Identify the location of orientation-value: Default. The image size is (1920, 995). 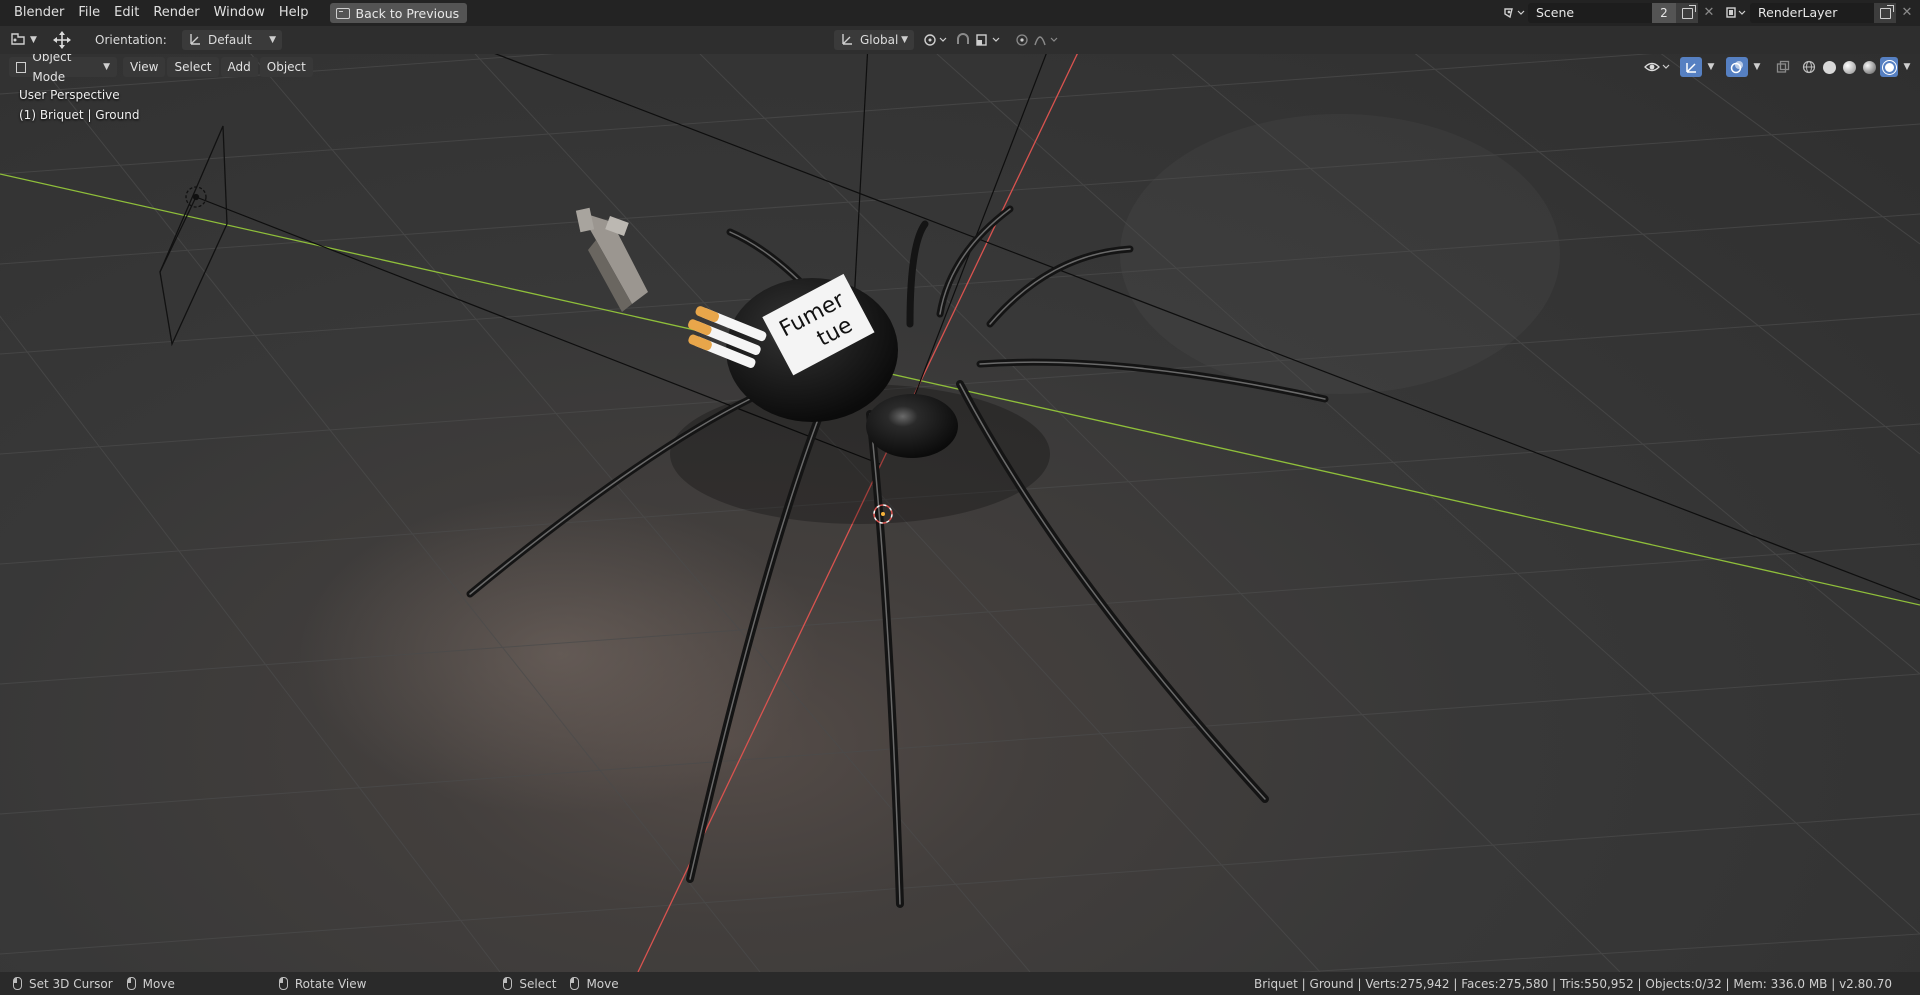
(230, 40).